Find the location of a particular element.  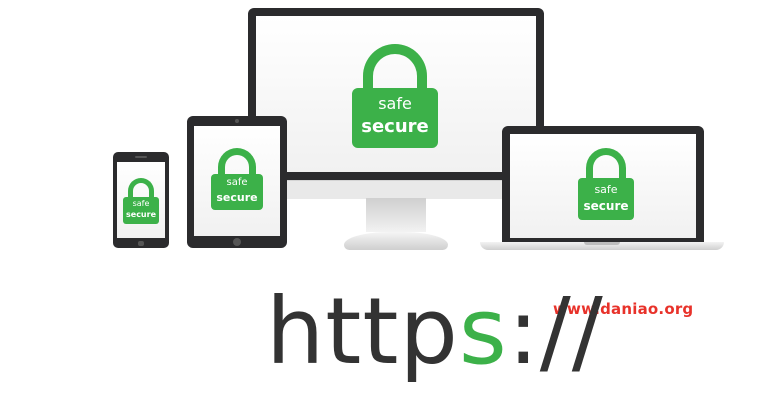

monitor-stand-base is located at coordinates (396, 241).